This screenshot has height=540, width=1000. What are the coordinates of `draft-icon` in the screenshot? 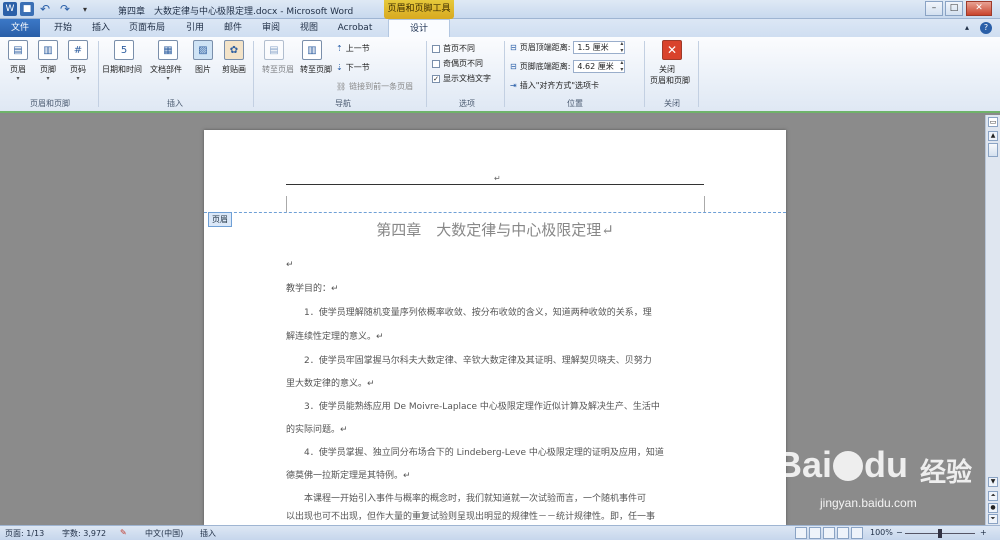 It's located at (857, 533).